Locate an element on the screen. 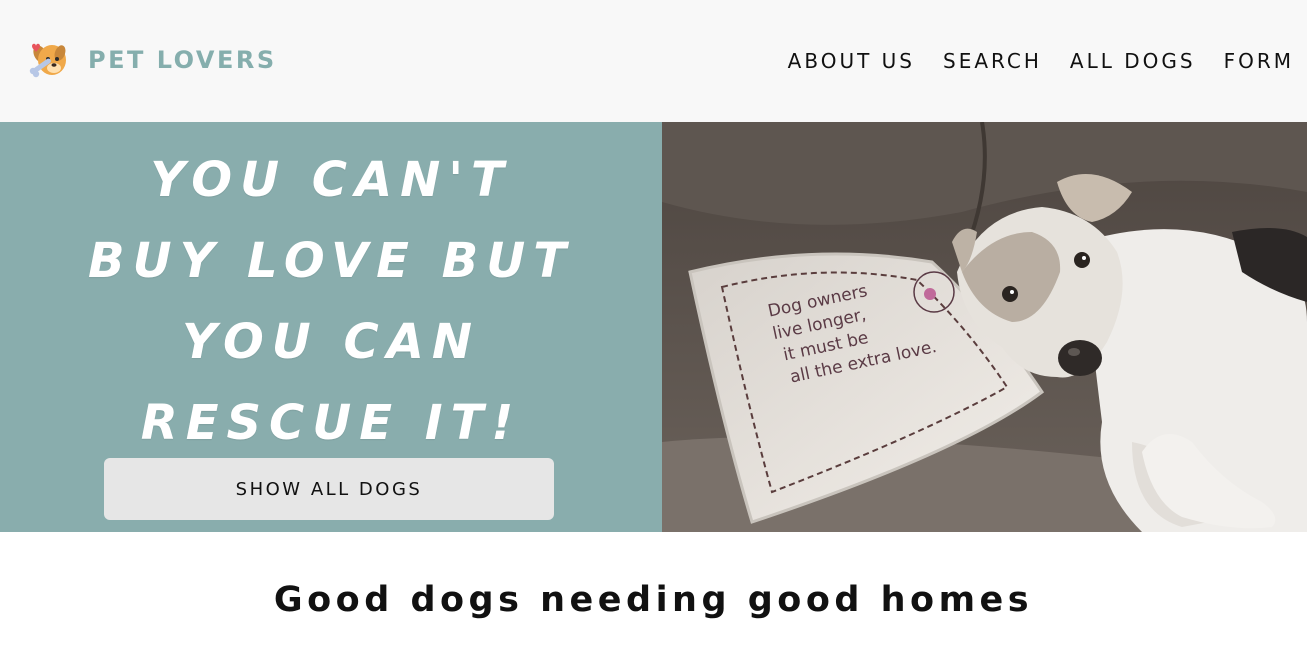 The width and height of the screenshot is (1307, 672). hero-title-line: RESCUE IT! is located at coordinates (331, 423).